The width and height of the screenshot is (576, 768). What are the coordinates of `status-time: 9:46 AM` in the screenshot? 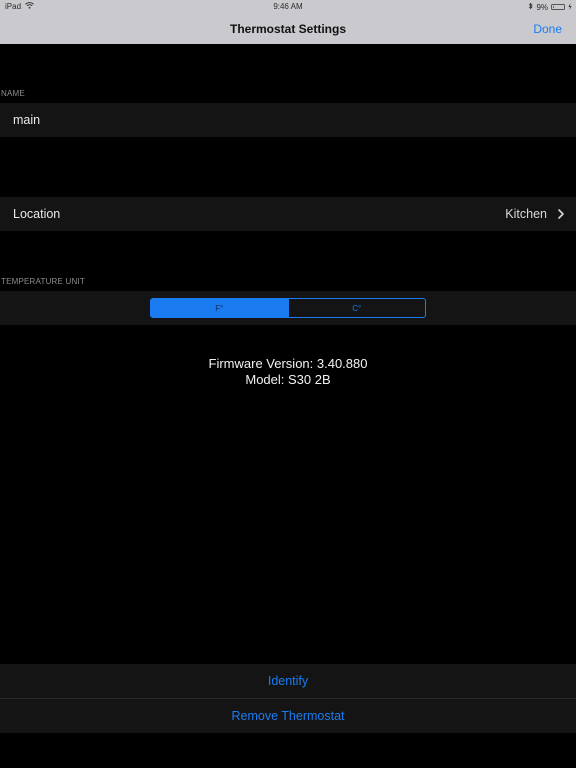 It's located at (288, 6).